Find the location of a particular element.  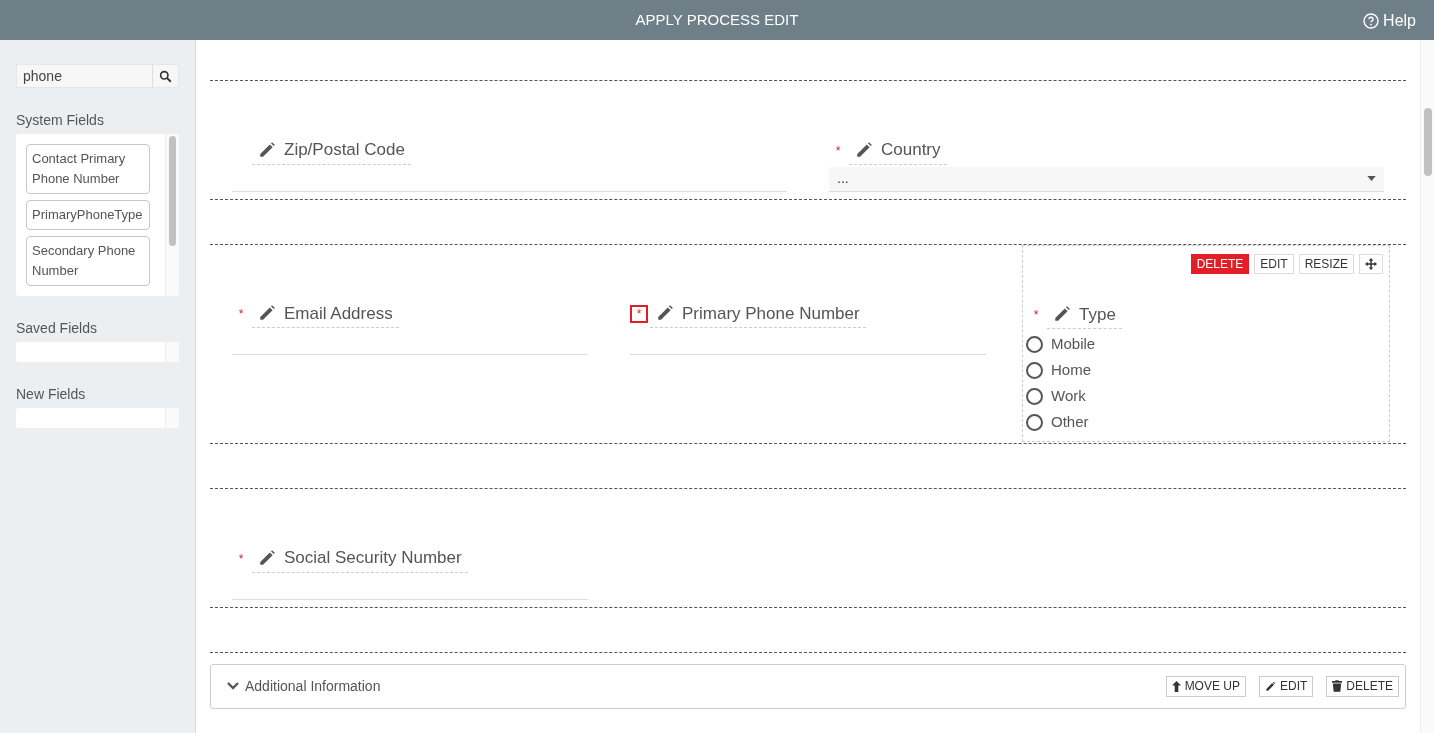

radio-option: Mobile is located at coordinates (1204, 344).